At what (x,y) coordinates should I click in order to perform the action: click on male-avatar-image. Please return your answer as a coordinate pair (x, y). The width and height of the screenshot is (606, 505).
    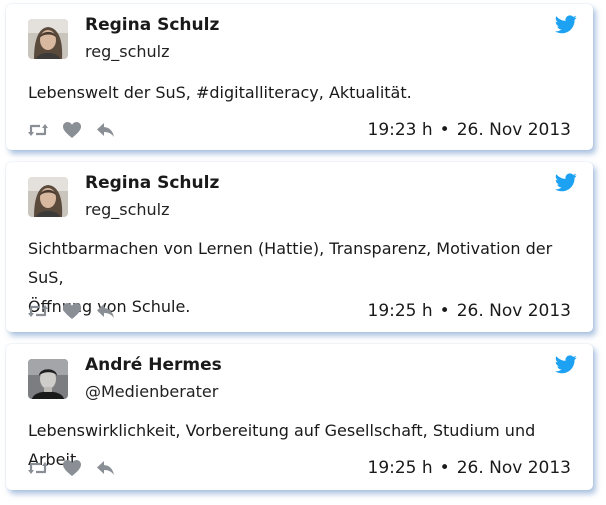
    Looking at the image, I should click on (48, 379).